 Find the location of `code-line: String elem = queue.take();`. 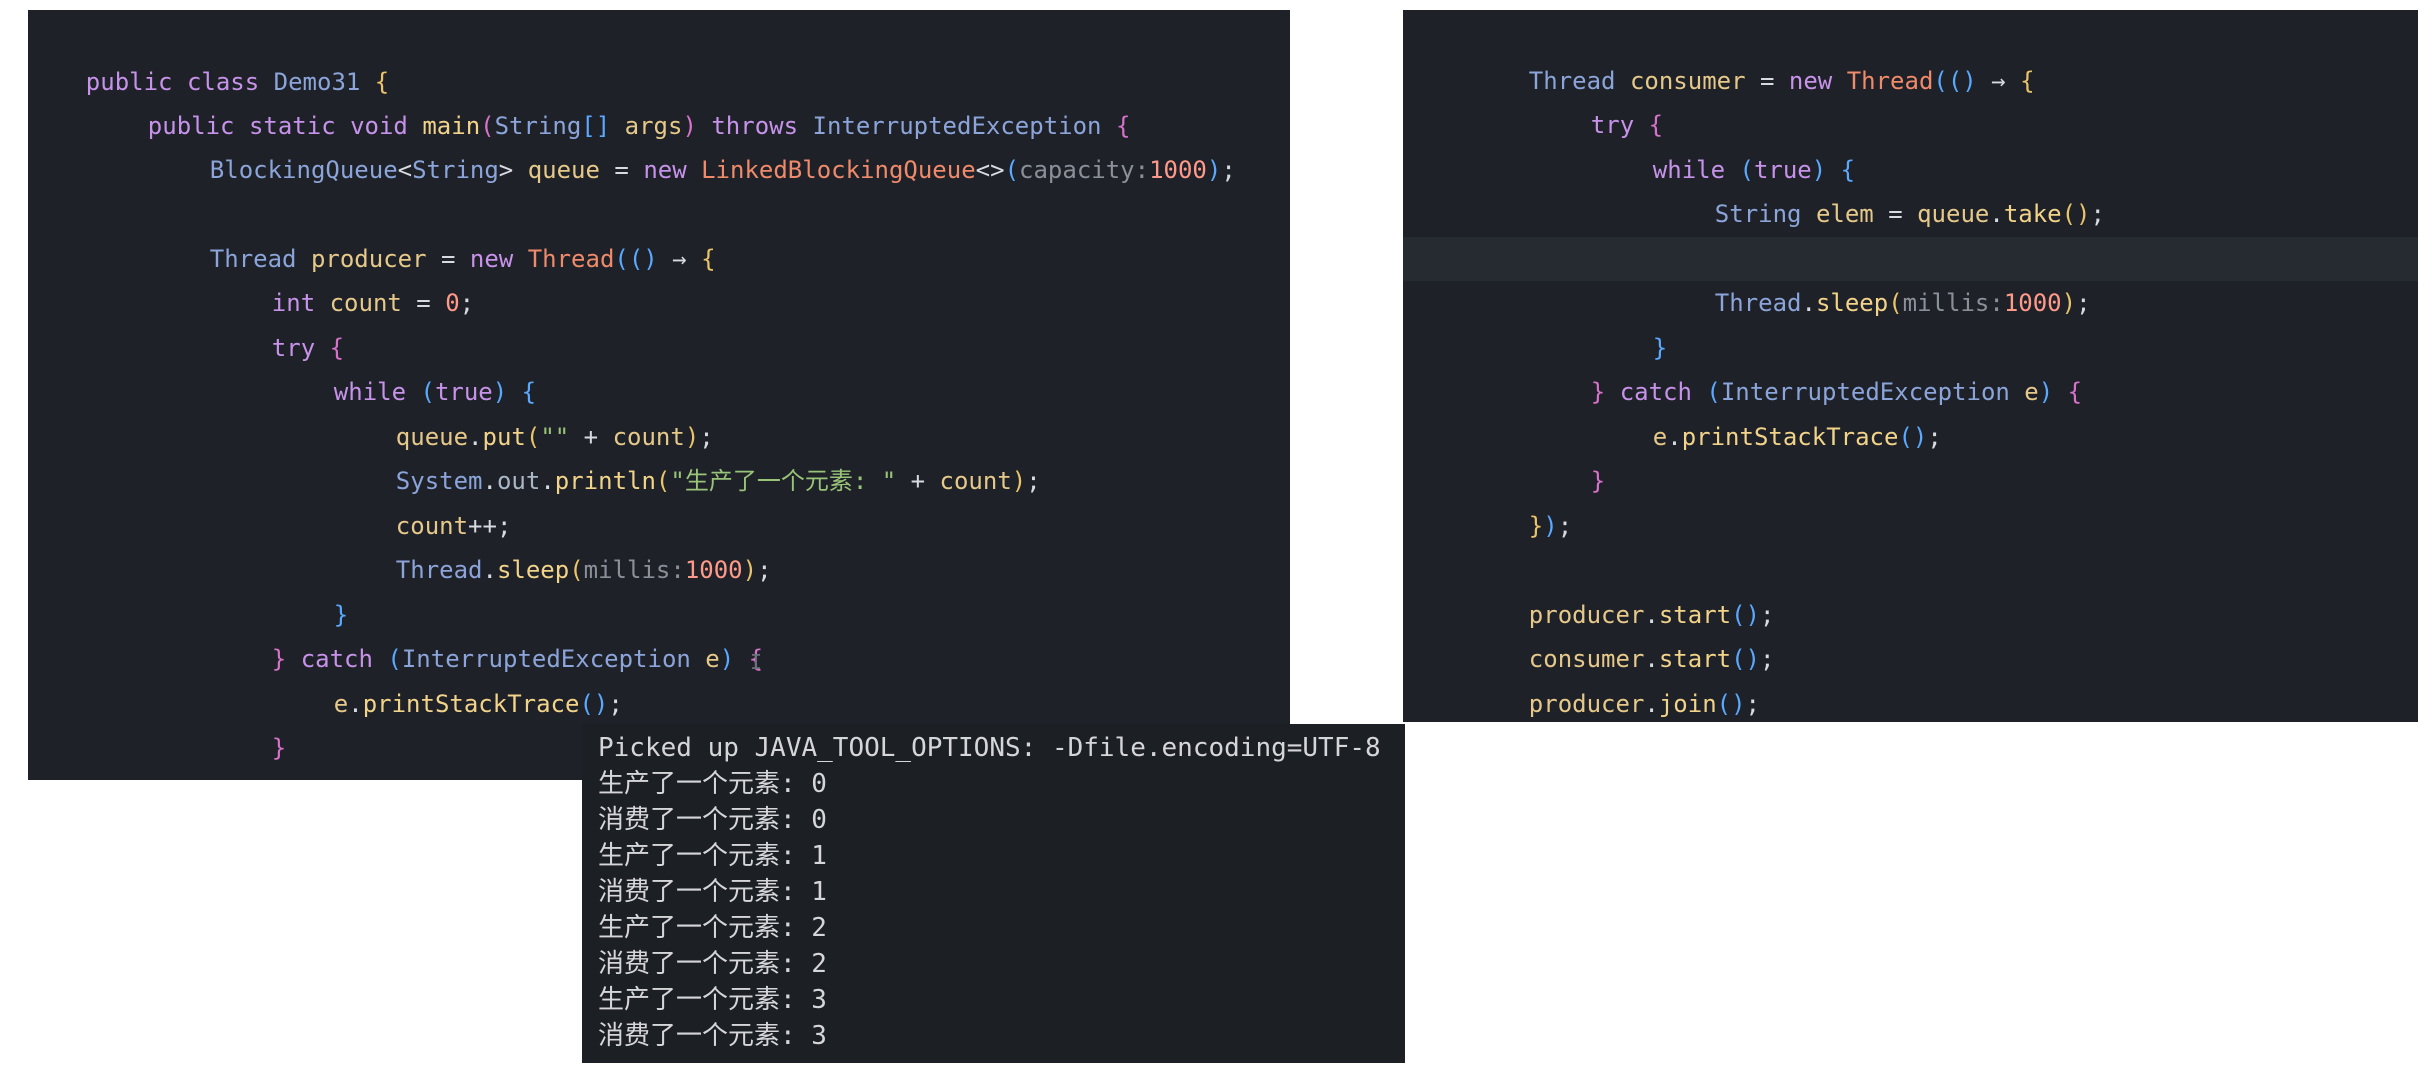

code-line: String elem = queue.take(); is located at coordinates (2037, 188).